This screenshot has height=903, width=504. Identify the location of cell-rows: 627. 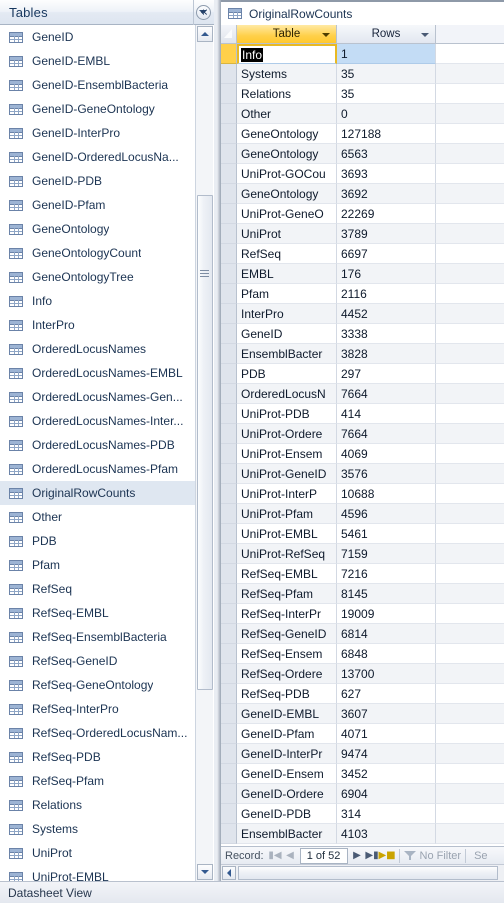
(386, 694).